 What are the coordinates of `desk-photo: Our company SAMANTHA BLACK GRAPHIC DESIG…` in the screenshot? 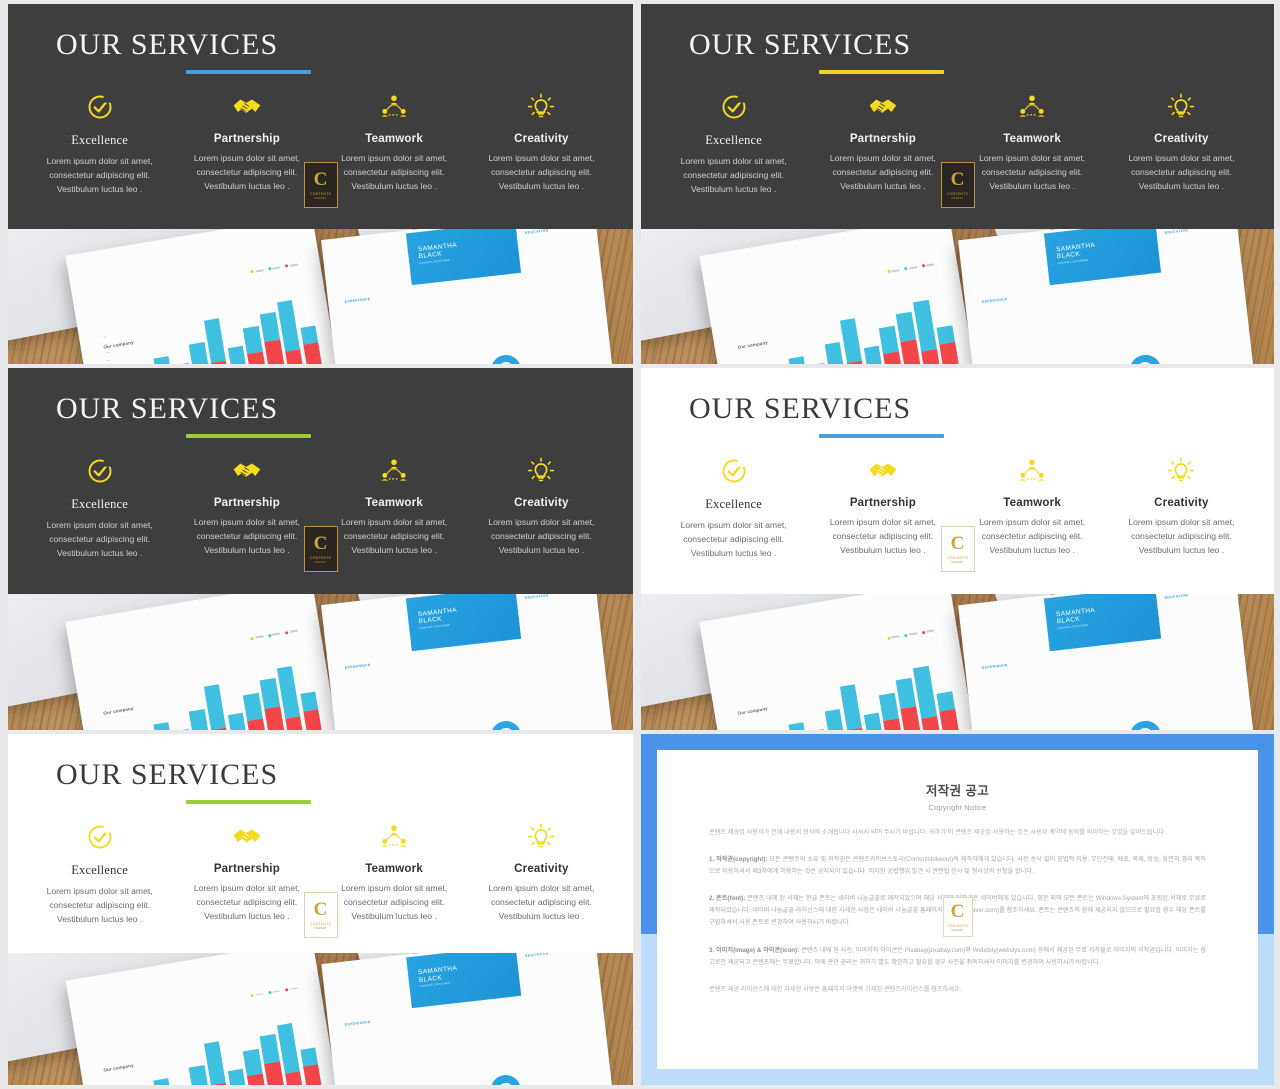 It's located at (320, 296).